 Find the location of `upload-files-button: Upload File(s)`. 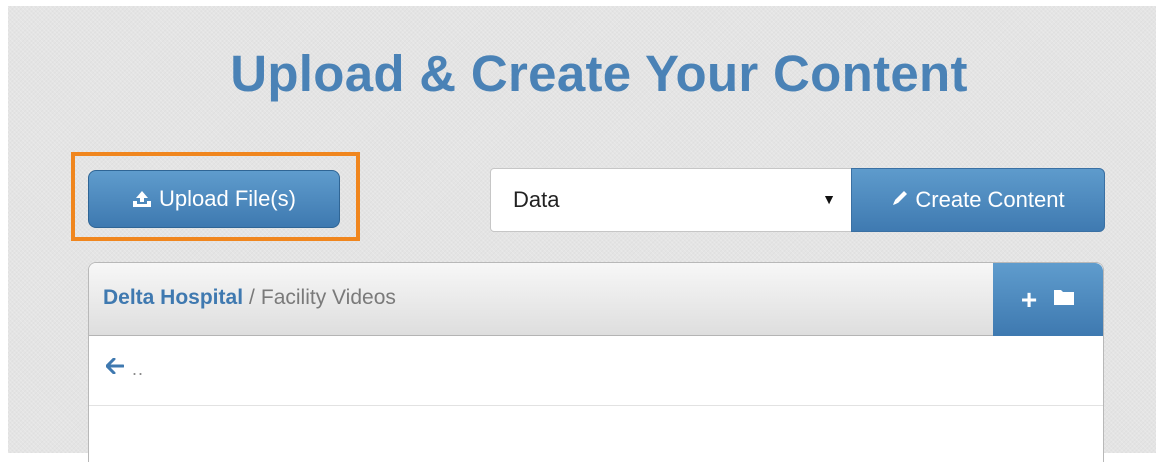

upload-files-button: Upload File(s) is located at coordinates (214, 199).